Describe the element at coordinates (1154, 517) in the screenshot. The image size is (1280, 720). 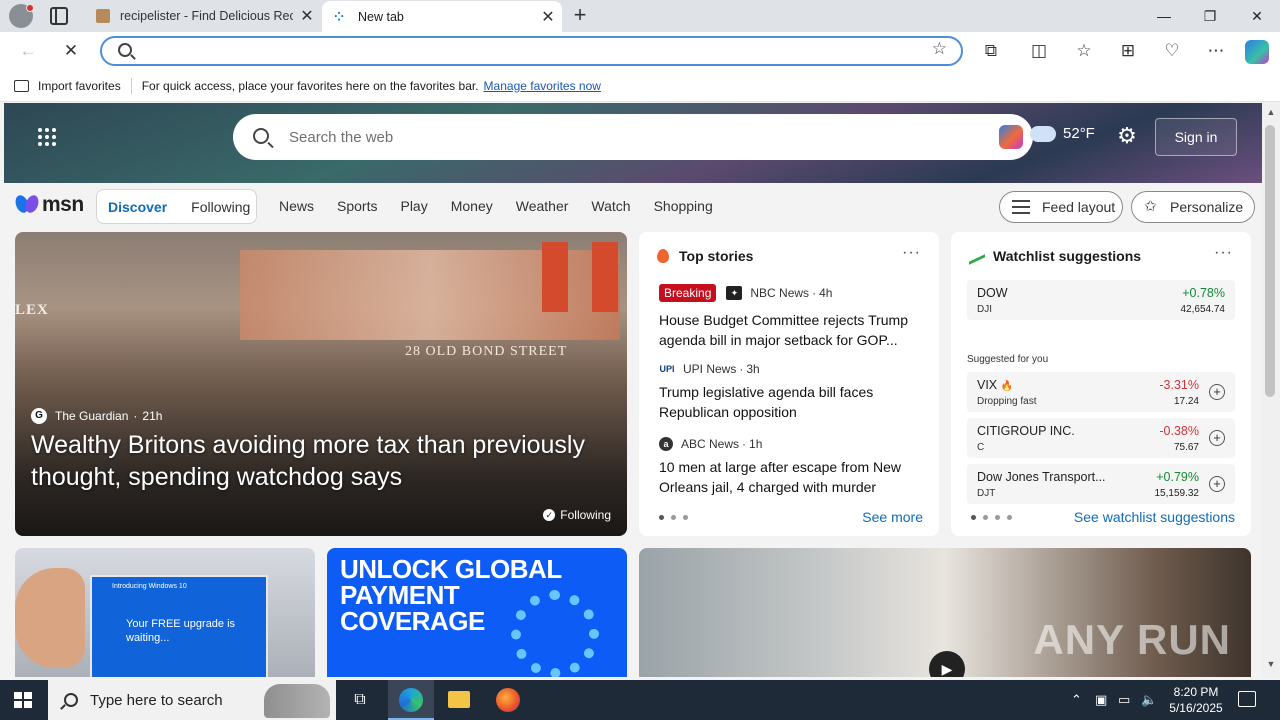
I see `see-watchlist-link: See watchlist suggestions` at that location.